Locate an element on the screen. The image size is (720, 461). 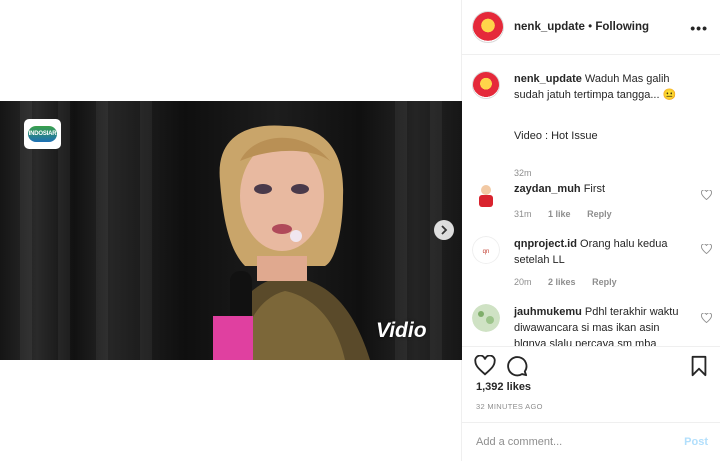
comment-likes: 2 likes is located at coordinates (562, 282).